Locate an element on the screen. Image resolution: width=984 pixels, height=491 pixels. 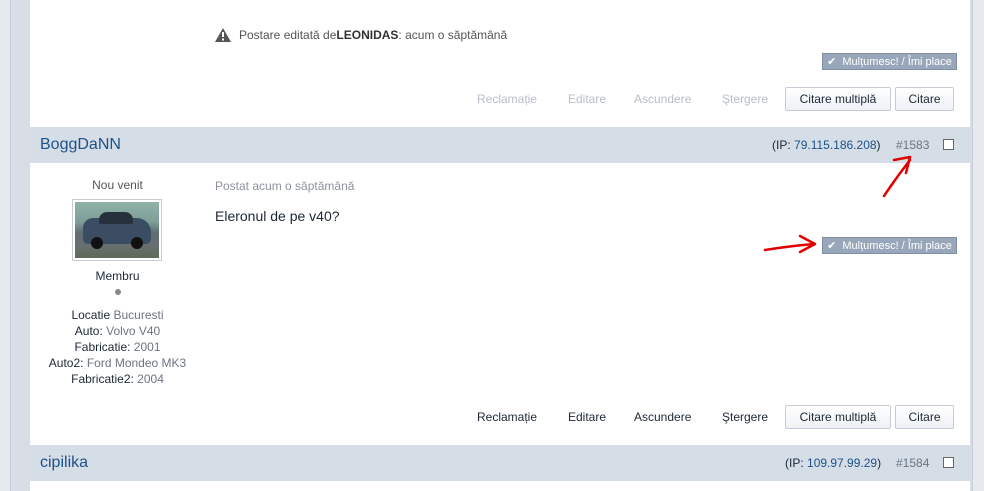
field-label: Fabricatie: is located at coordinates (102, 347).